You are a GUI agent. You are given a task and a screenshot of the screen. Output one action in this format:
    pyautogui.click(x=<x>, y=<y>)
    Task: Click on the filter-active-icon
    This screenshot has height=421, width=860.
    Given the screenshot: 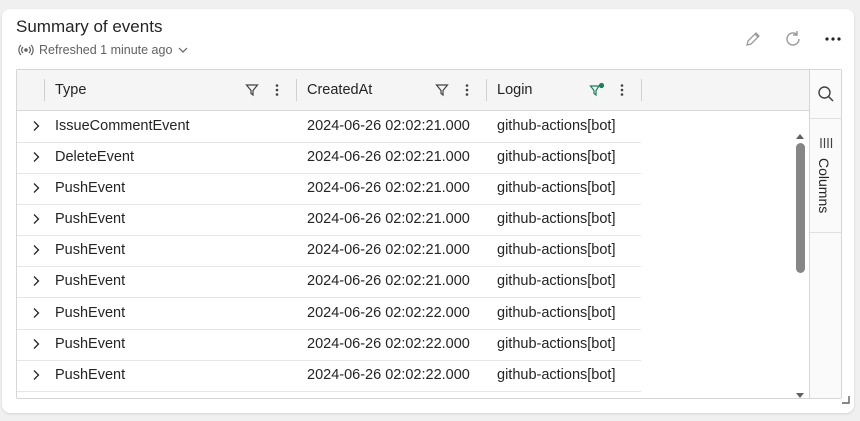 What is the action you would take?
    pyautogui.click(x=597, y=90)
    